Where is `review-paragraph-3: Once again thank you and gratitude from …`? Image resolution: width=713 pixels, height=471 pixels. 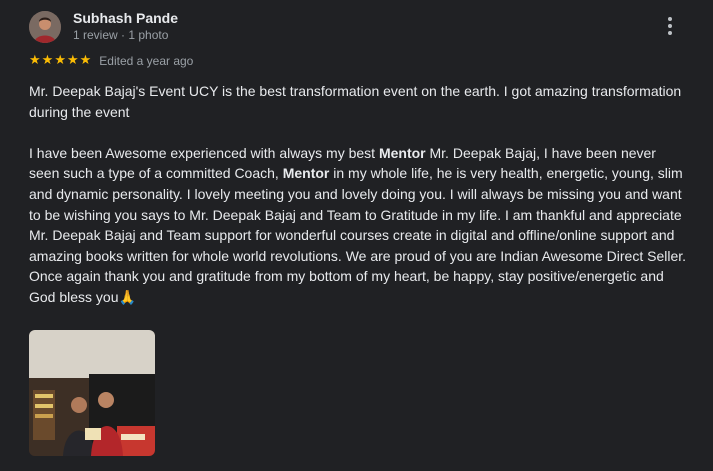
review-paragraph-3: Once again thank you and gratitude from … is located at coordinates (346, 286).